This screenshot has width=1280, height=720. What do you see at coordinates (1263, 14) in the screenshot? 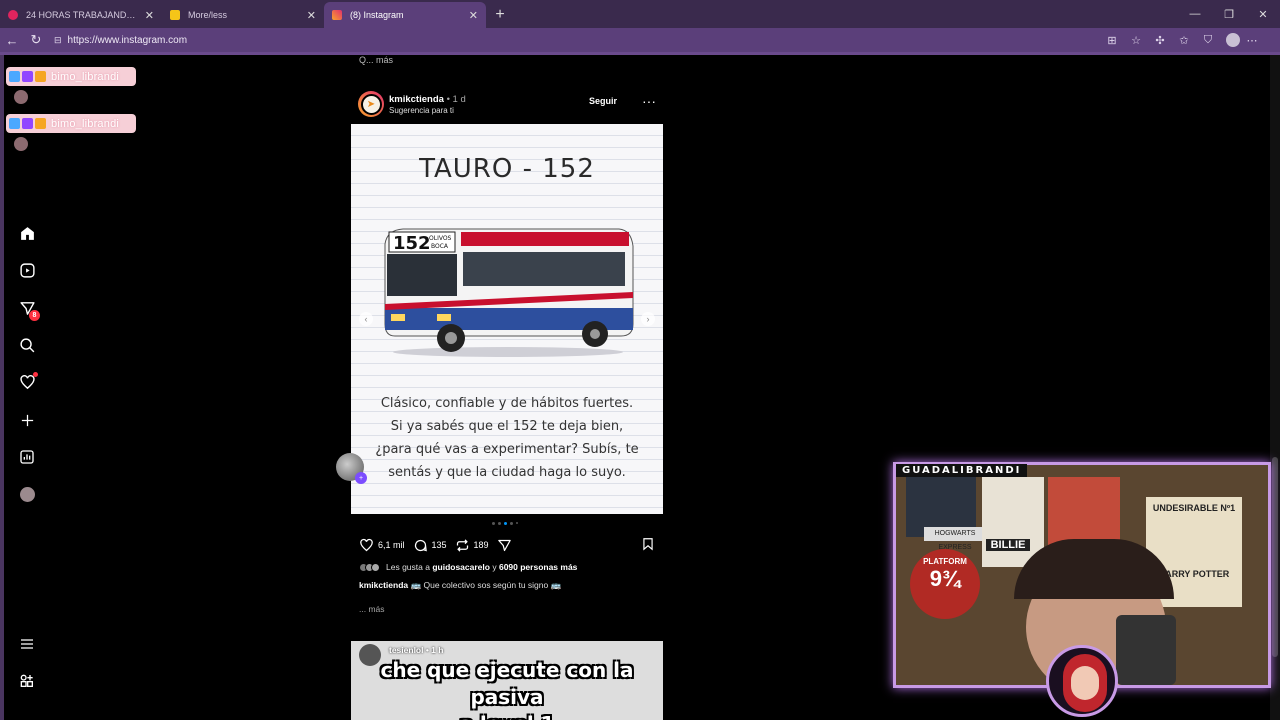
I see `close-window-icon: ✕` at bounding box center [1263, 14].